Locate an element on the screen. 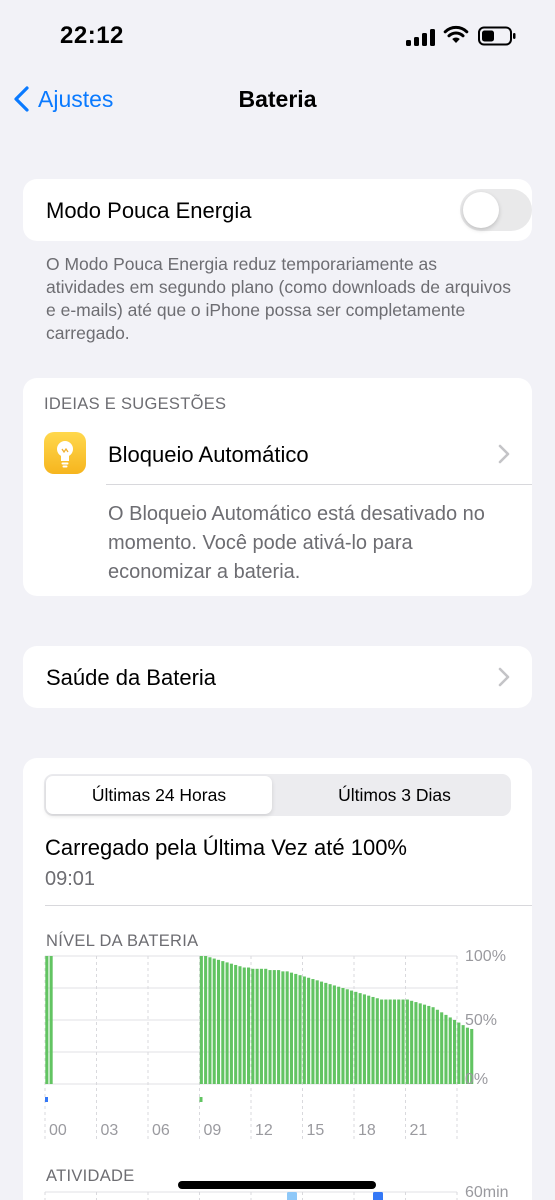 This screenshot has height=1200, width=555. wifi-icon is located at coordinates (456, 34).